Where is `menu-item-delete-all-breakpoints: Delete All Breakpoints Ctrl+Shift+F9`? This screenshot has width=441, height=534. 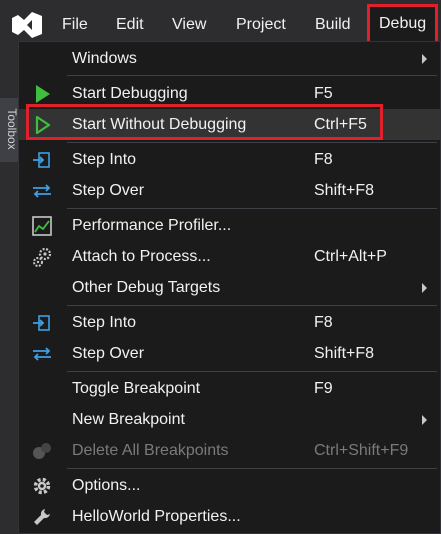 menu-item-delete-all-breakpoints: Delete All Breakpoints Ctrl+Shift+F9 is located at coordinates (229, 450).